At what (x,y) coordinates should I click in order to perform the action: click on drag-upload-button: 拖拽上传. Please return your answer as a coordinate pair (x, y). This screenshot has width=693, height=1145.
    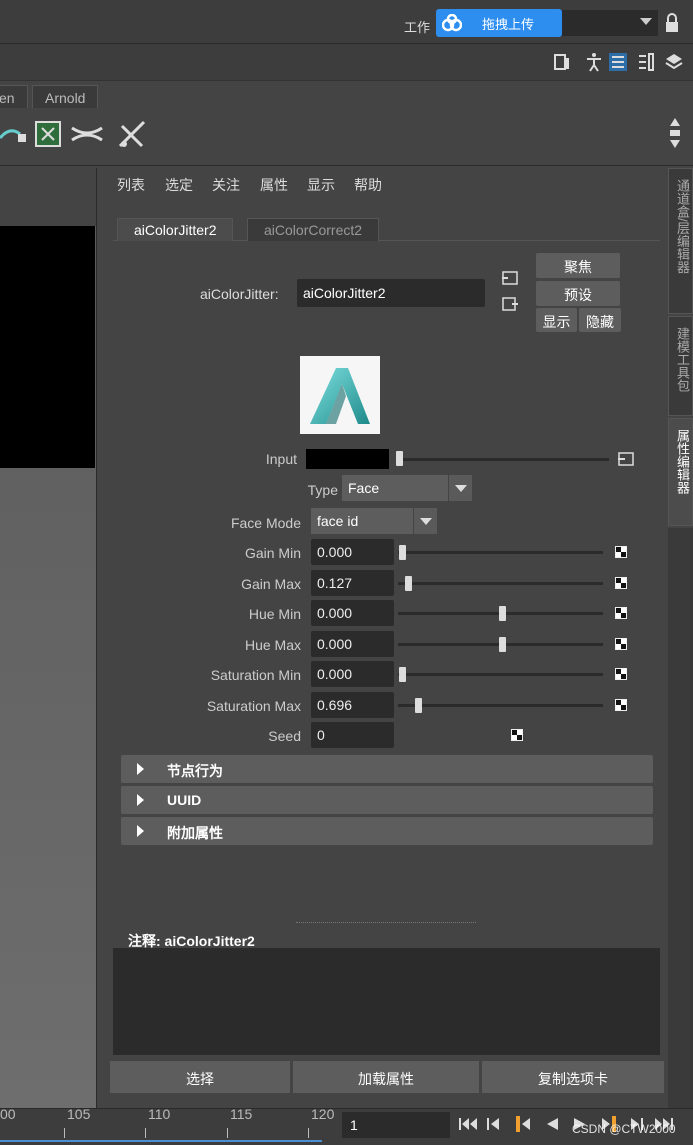
    Looking at the image, I should click on (499, 23).